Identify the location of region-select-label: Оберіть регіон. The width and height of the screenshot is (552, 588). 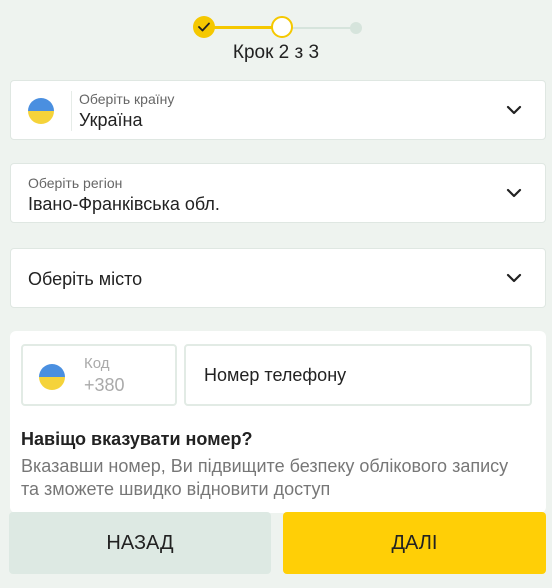
(75, 183).